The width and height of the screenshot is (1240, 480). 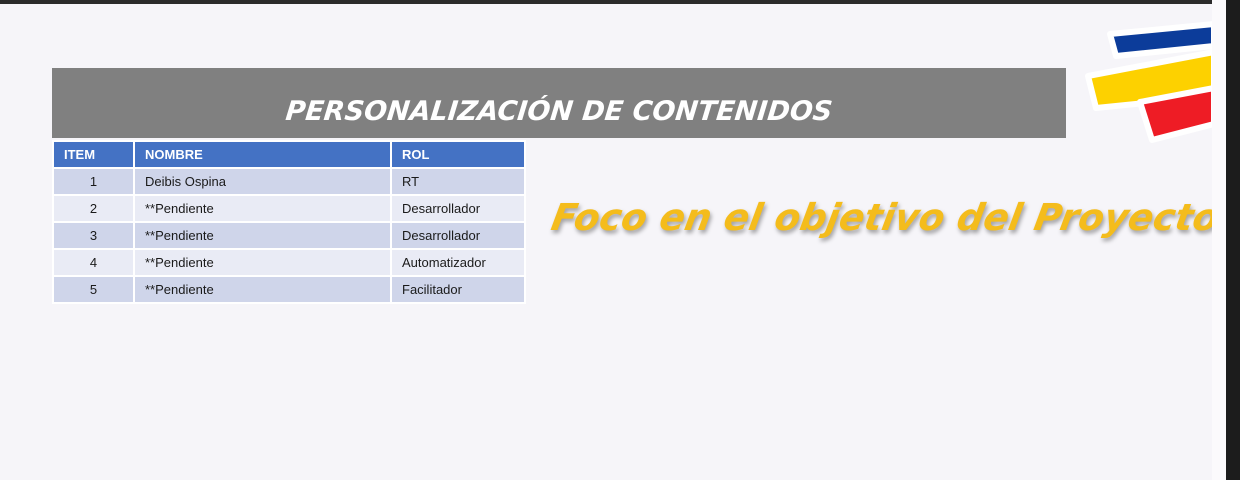 I want to click on column-header-nombre: NOMBRE, so click(x=262, y=154).